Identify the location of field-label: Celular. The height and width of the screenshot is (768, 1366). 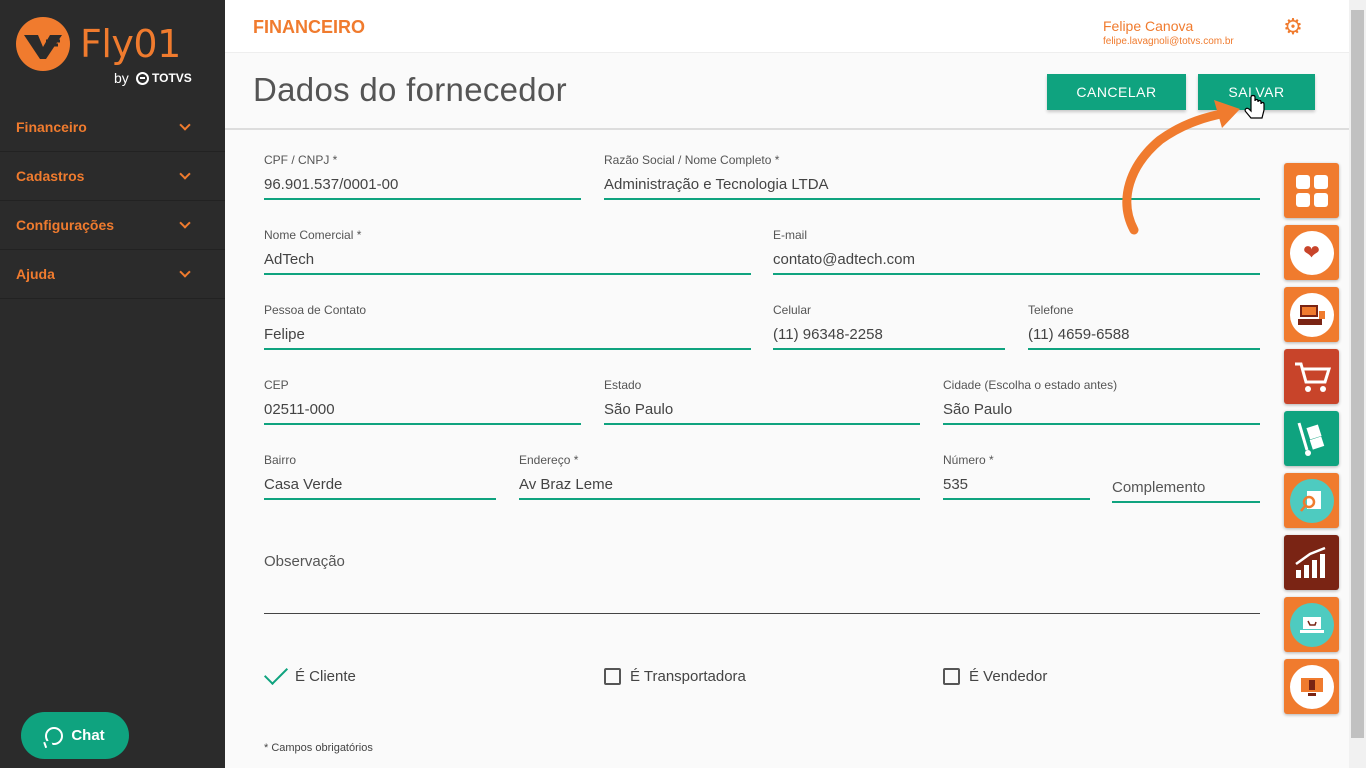
(792, 310).